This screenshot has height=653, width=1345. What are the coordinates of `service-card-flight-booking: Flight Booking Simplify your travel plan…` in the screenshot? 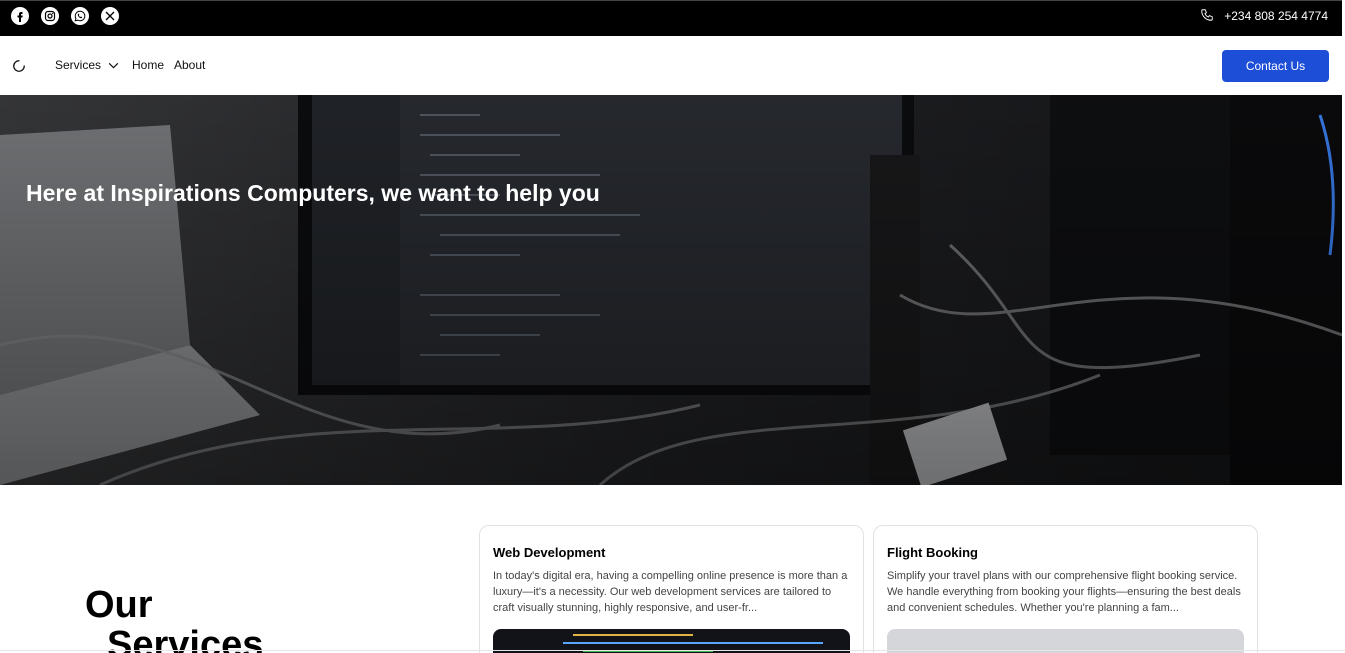 It's located at (1065, 589).